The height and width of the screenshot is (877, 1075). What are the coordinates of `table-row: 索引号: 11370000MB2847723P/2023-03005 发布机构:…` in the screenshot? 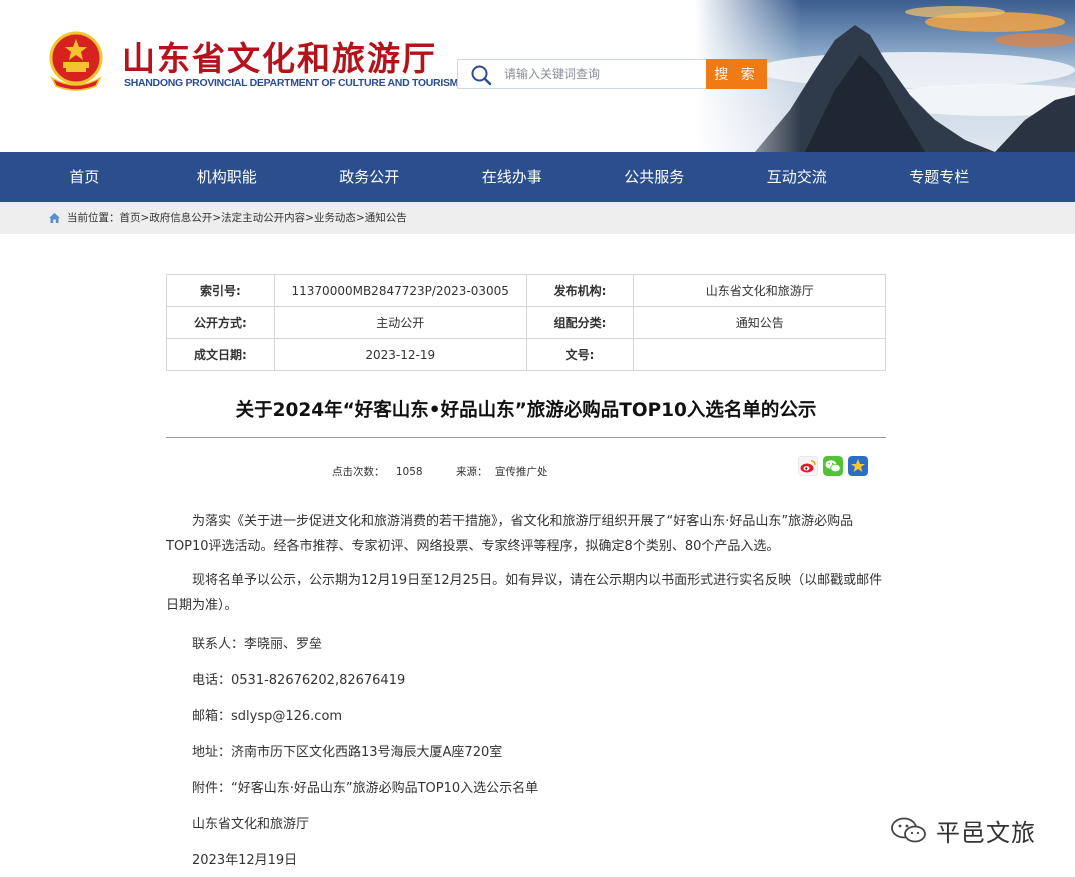 It's located at (526, 290).